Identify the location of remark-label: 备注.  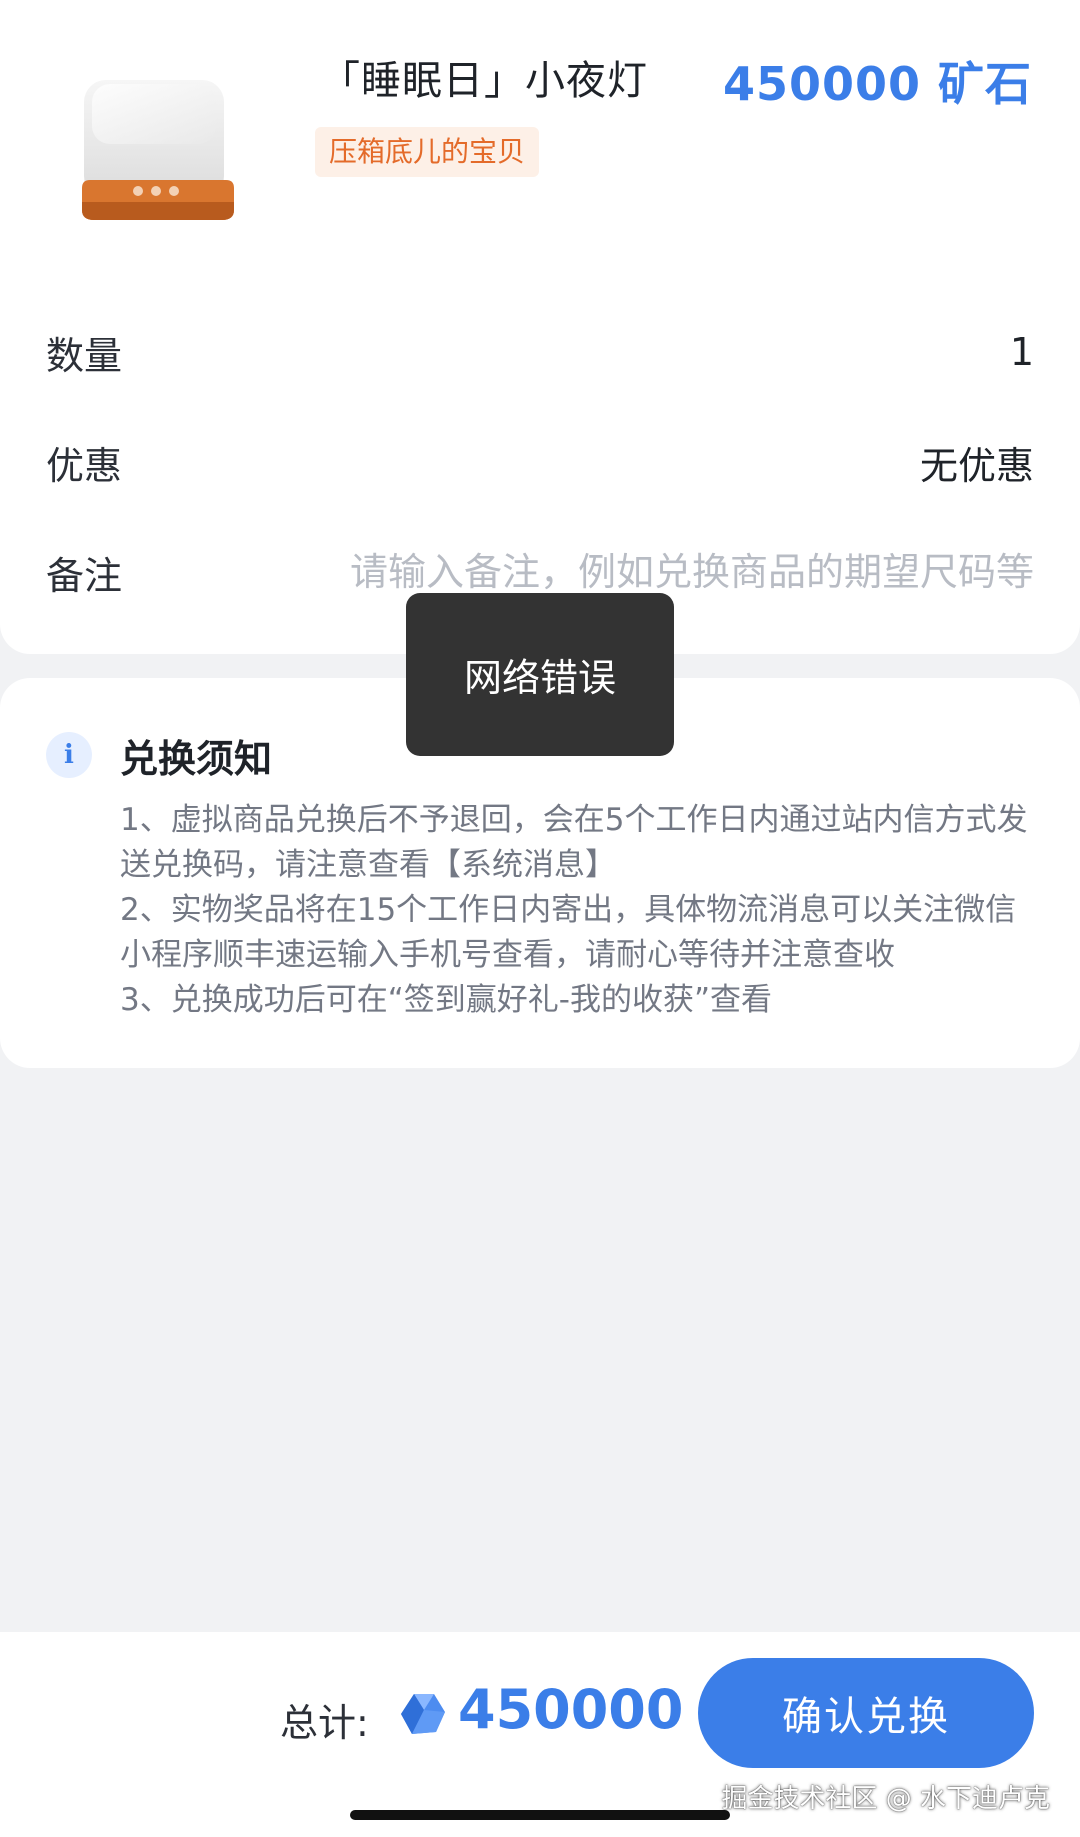
(84, 575).